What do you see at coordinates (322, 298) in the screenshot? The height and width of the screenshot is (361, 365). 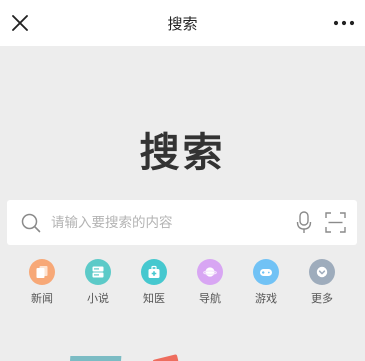 I see `entry-label: 更多` at bounding box center [322, 298].